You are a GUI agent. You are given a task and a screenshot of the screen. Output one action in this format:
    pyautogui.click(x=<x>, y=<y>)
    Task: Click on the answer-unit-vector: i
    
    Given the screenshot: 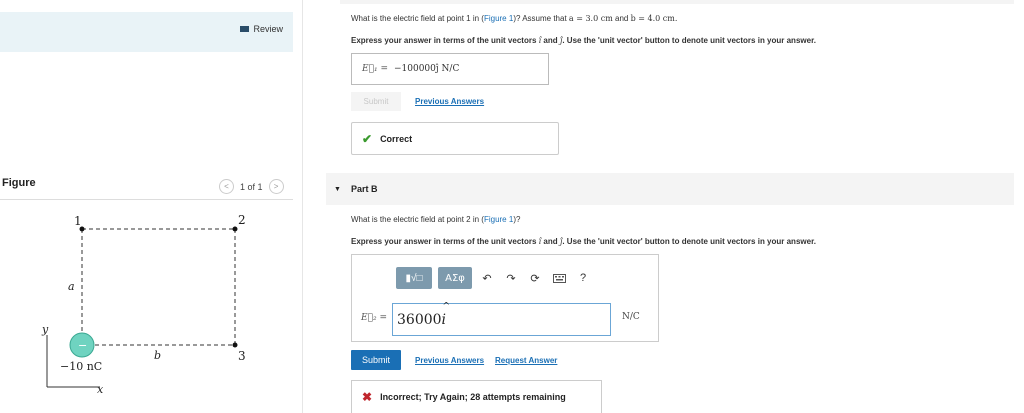 What is the action you would take?
    pyautogui.click(x=447, y=315)
    